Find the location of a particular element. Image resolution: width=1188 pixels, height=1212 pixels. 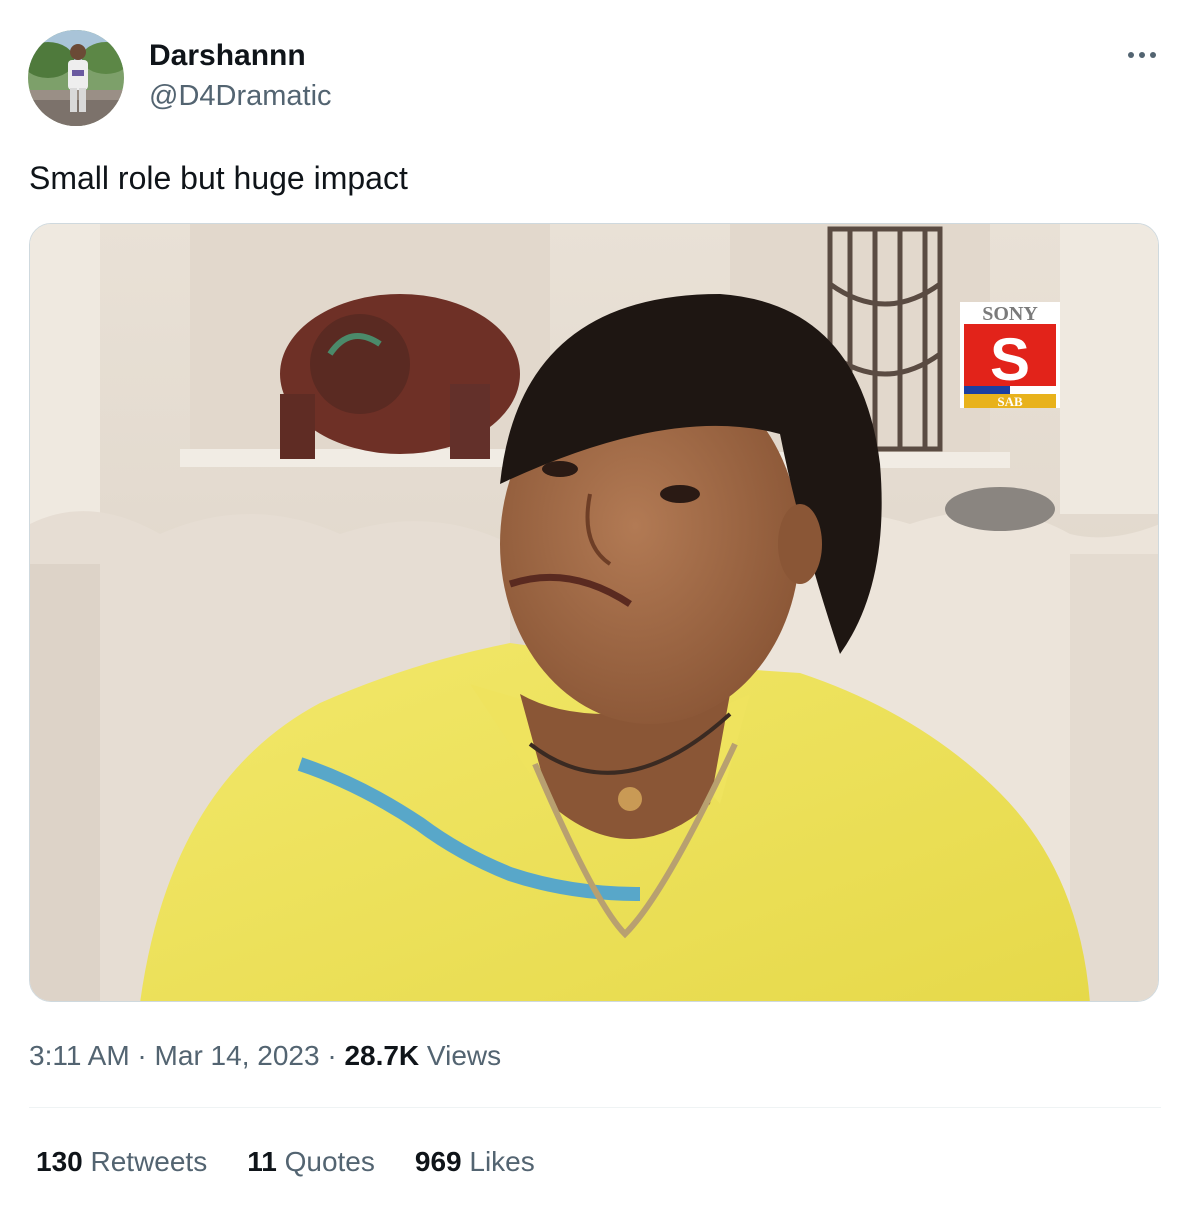

more-icon is located at coordinates (1142, 55).